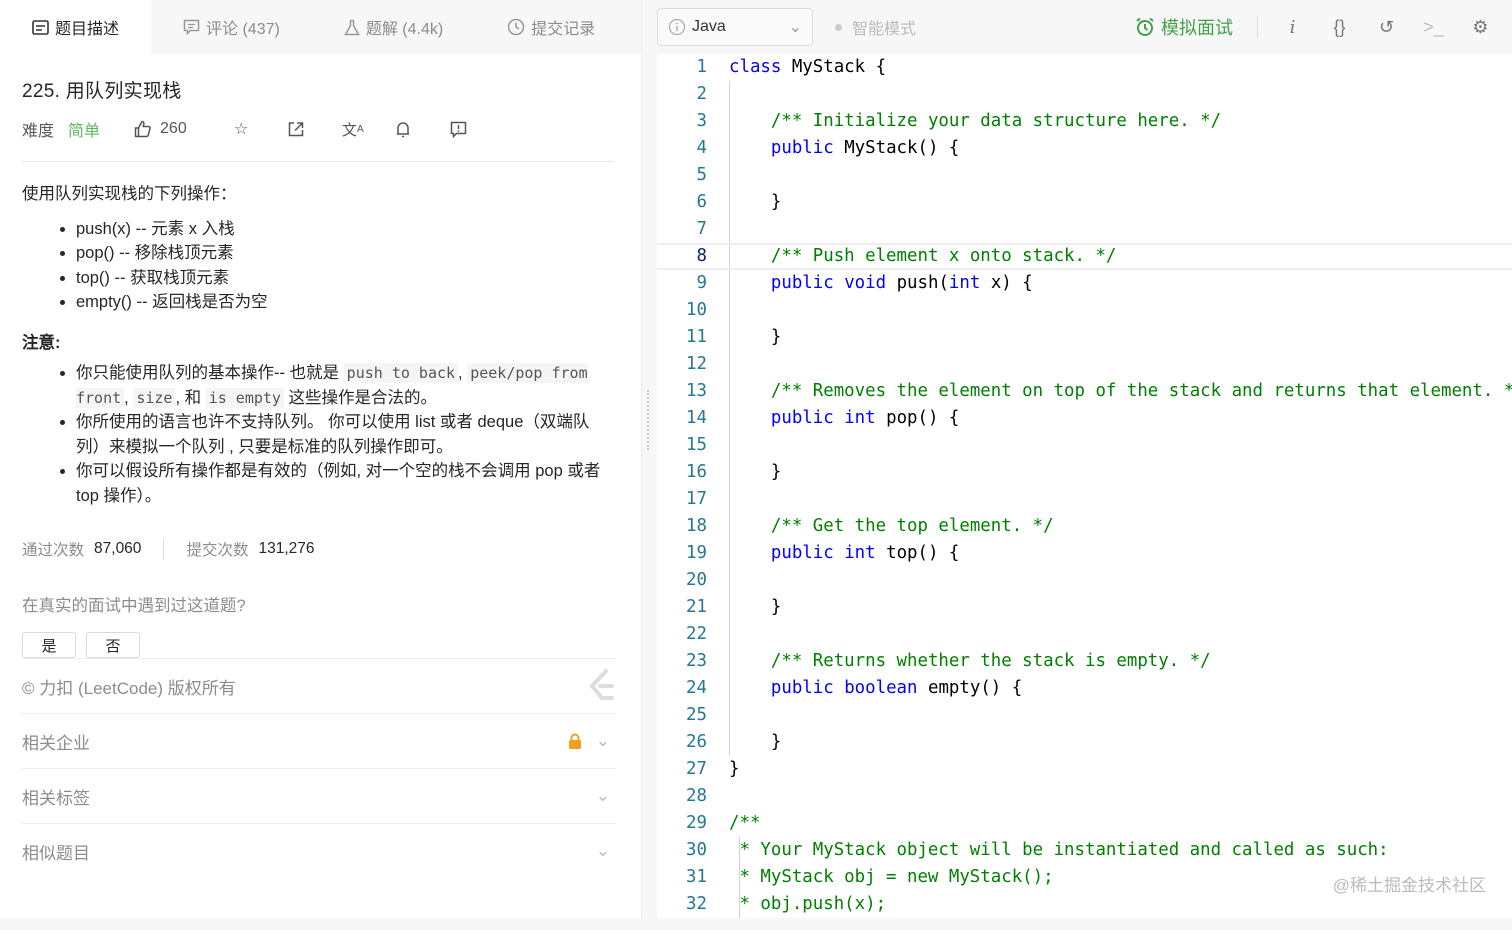 This screenshot has height=930, width=1512. I want to click on code-line: 20, so click(1084, 580).